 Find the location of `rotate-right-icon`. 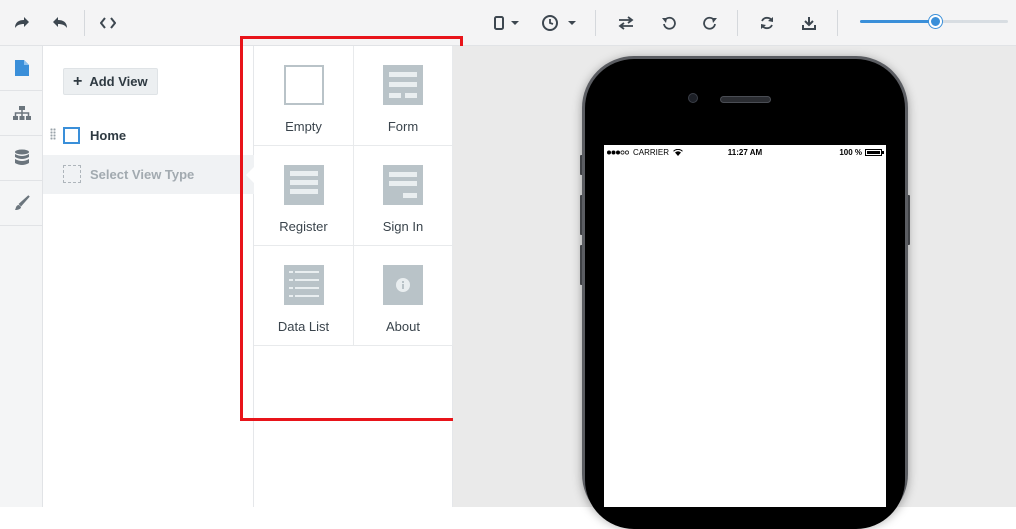

rotate-right-icon is located at coordinates (710, 23).